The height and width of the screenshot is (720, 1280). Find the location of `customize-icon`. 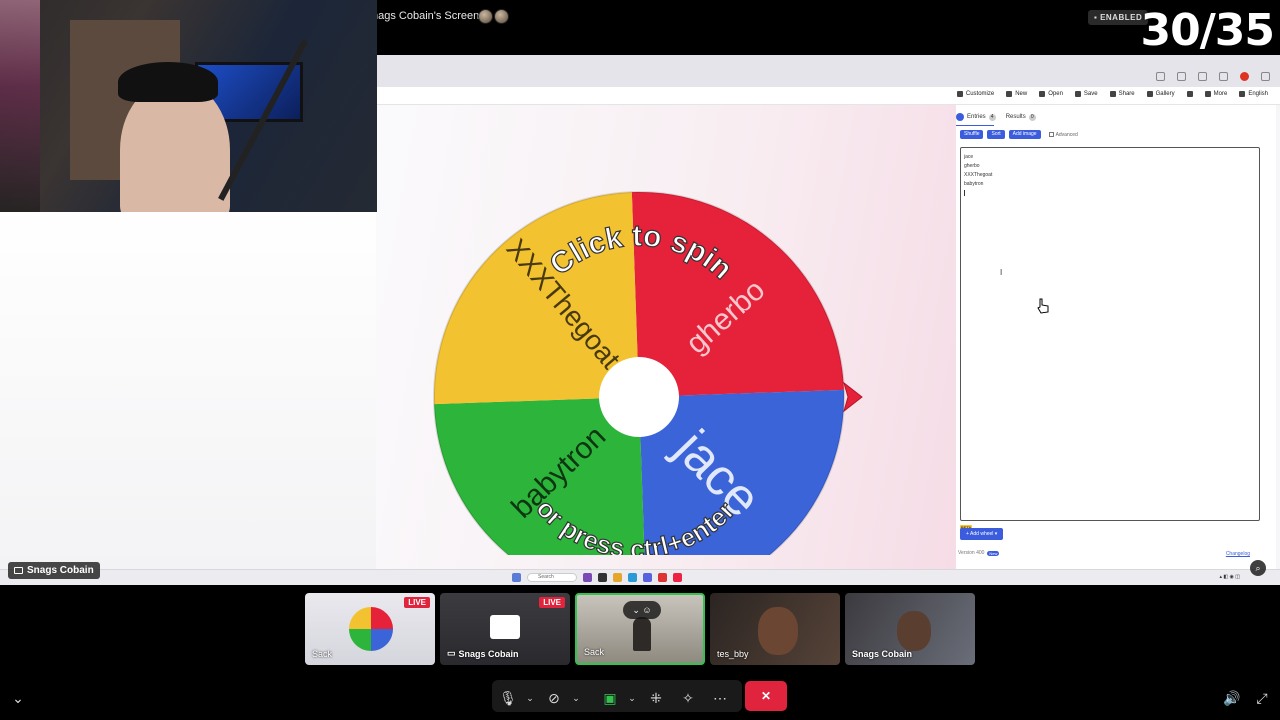

customize-icon is located at coordinates (959, 94).